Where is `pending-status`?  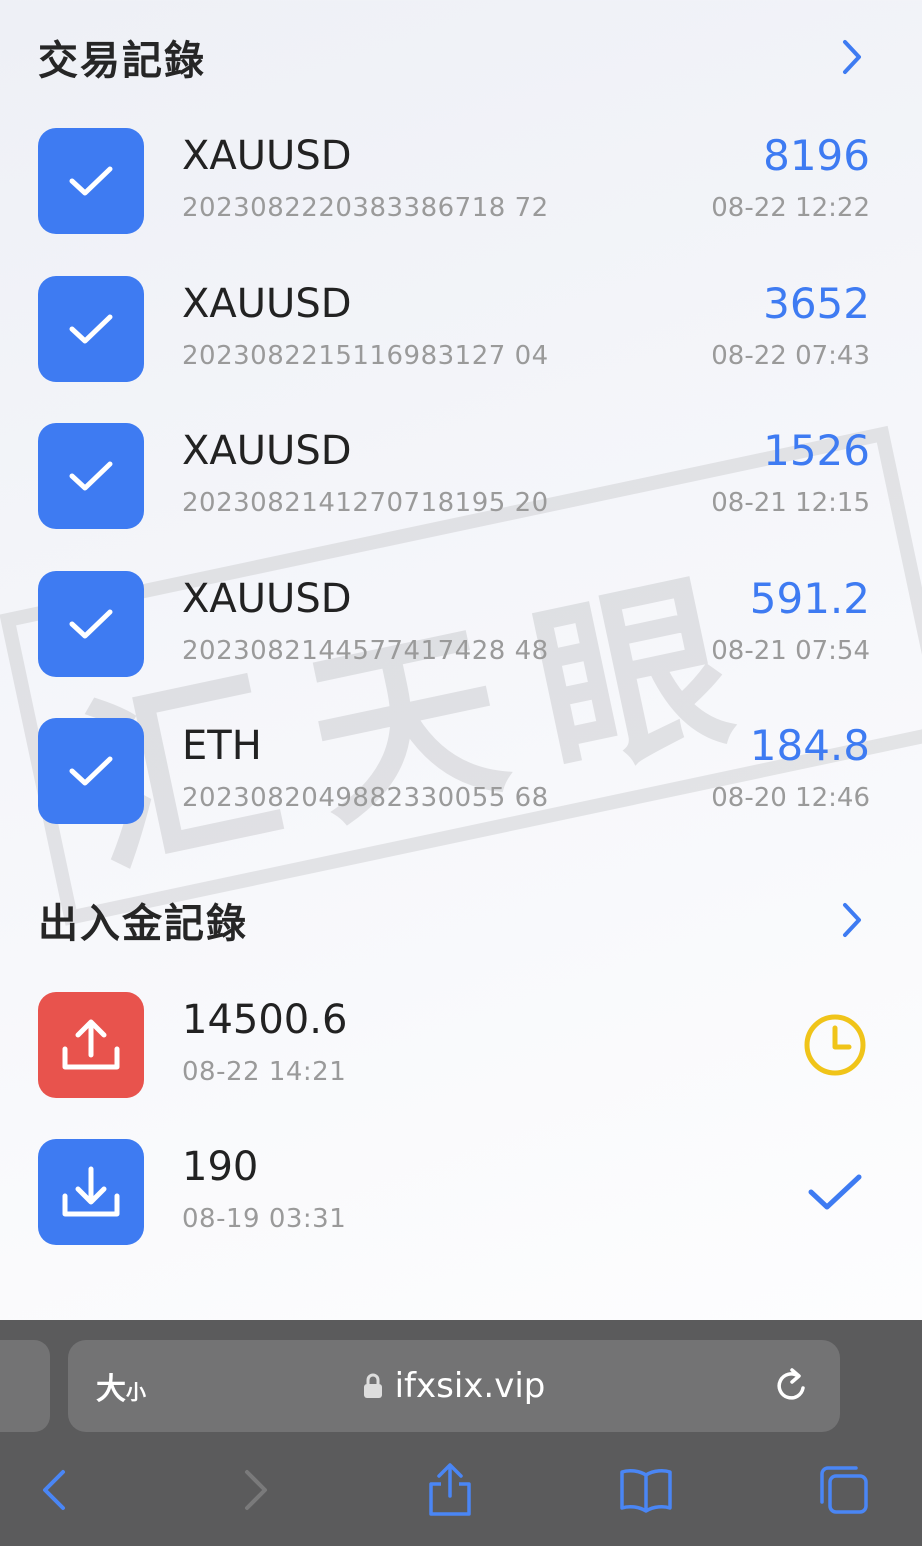
pending-status is located at coordinates (835, 1045).